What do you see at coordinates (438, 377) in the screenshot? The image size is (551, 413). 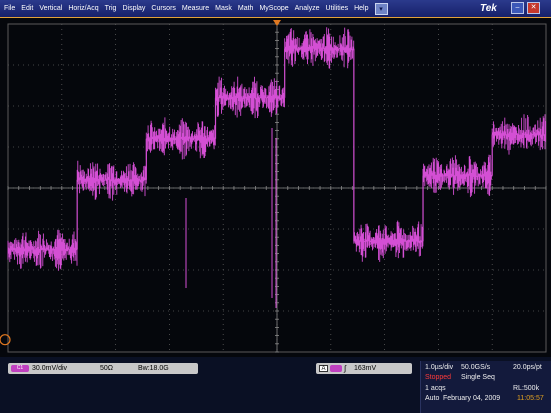 I see `acq-state: Stopped` at bounding box center [438, 377].